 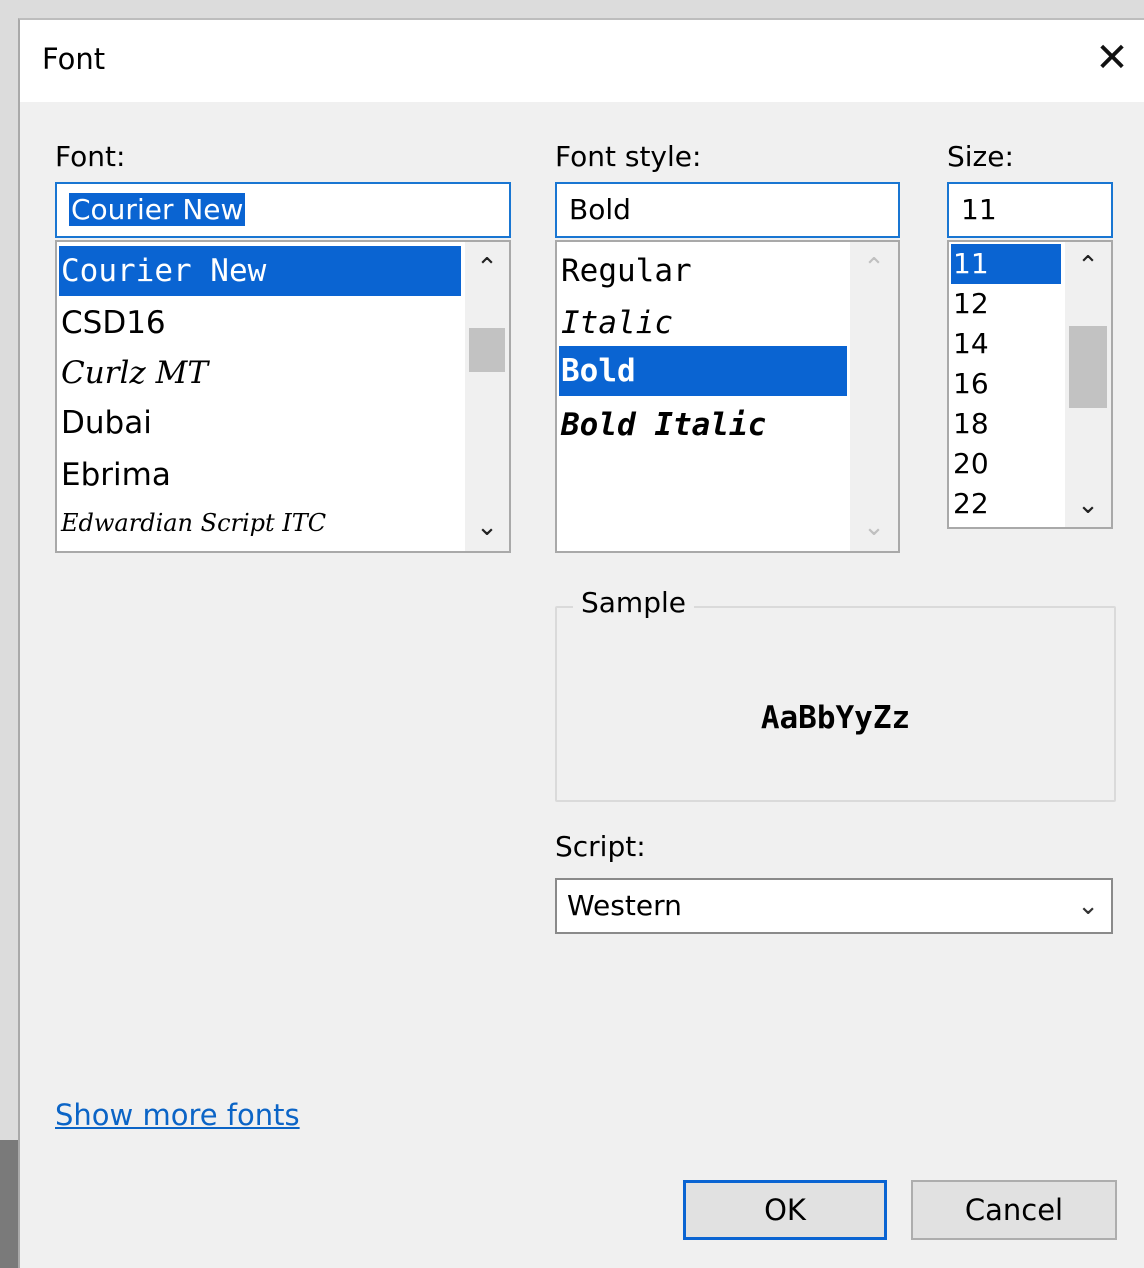 What do you see at coordinates (600, 846) in the screenshot?
I see `script-label: Script:` at bounding box center [600, 846].